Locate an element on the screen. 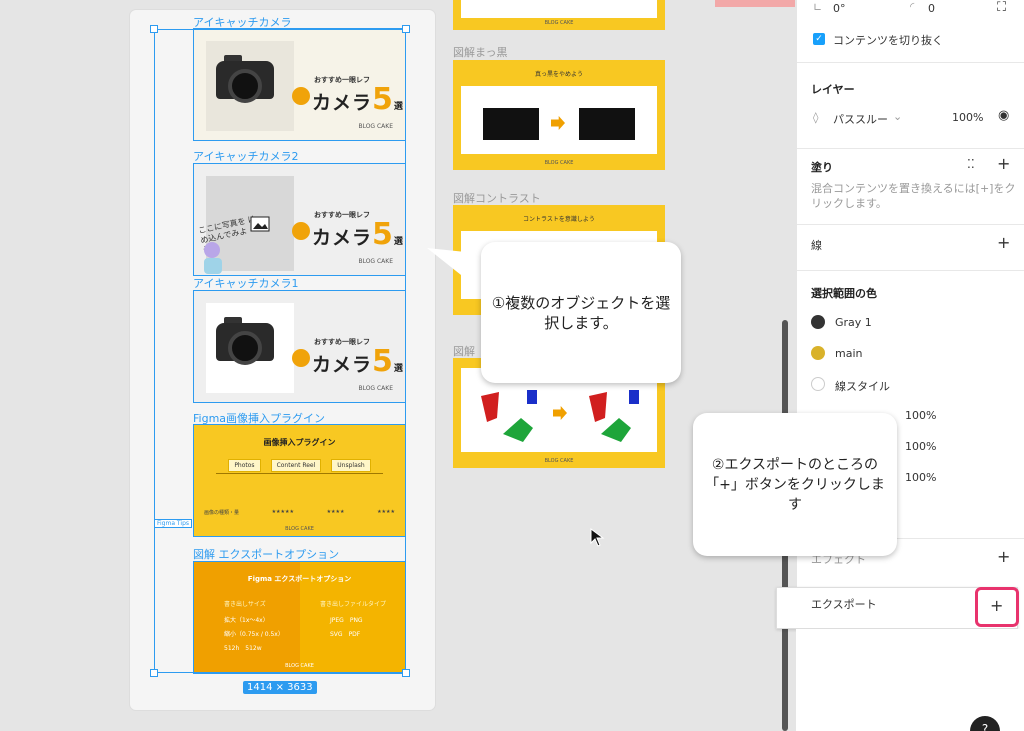 The height and width of the screenshot is (731, 1024). clip-content-label: コンテンツを切り抜く is located at coordinates (888, 40).